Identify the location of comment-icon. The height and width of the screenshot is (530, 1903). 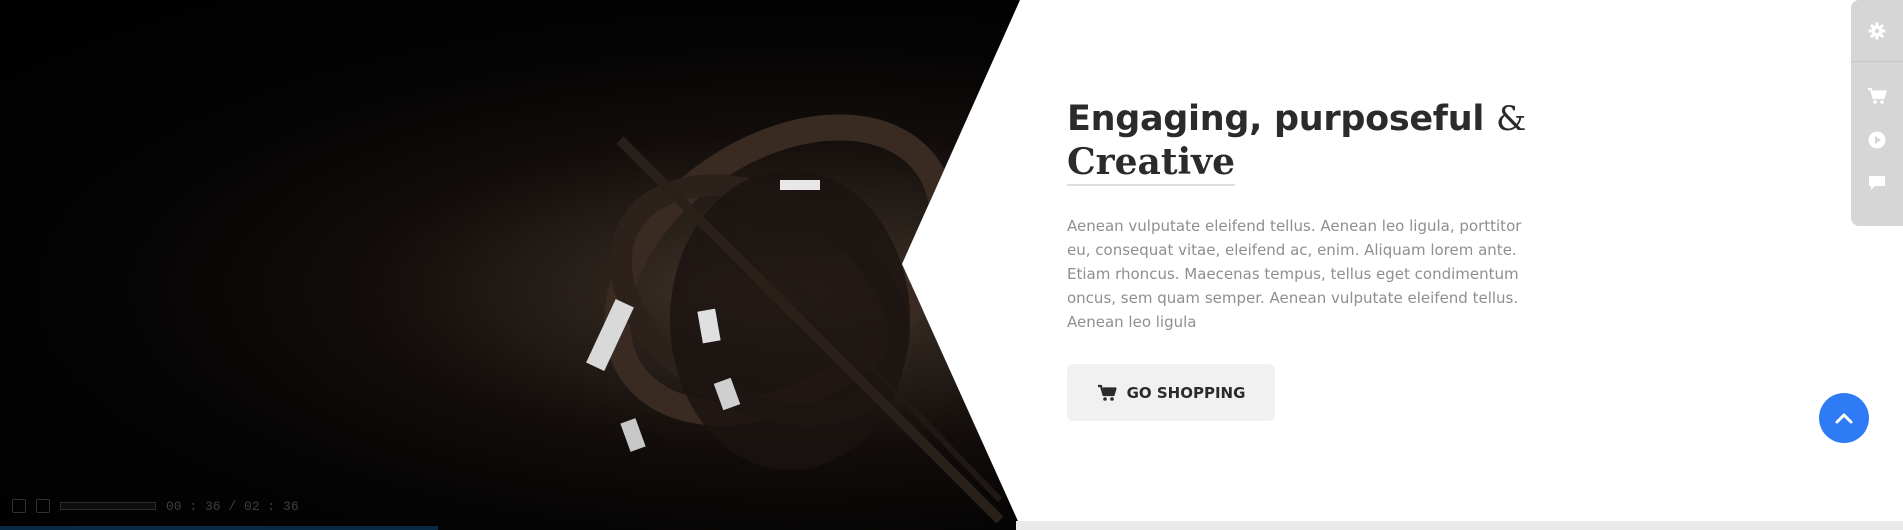
(1877, 183).